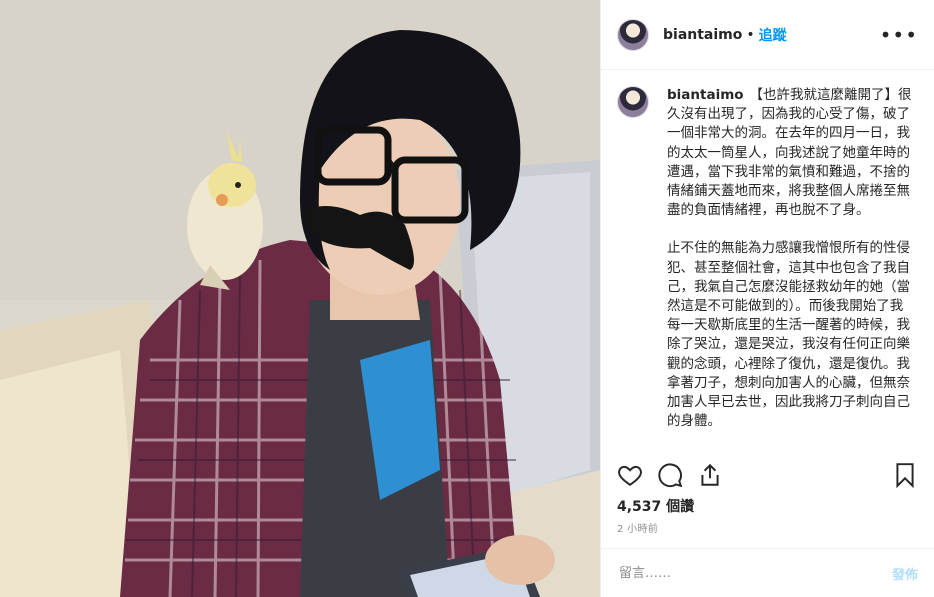 The image size is (934, 597). Describe the element at coordinates (905, 573) in the screenshot. I see `post-comment-button: 發佈` at that location.